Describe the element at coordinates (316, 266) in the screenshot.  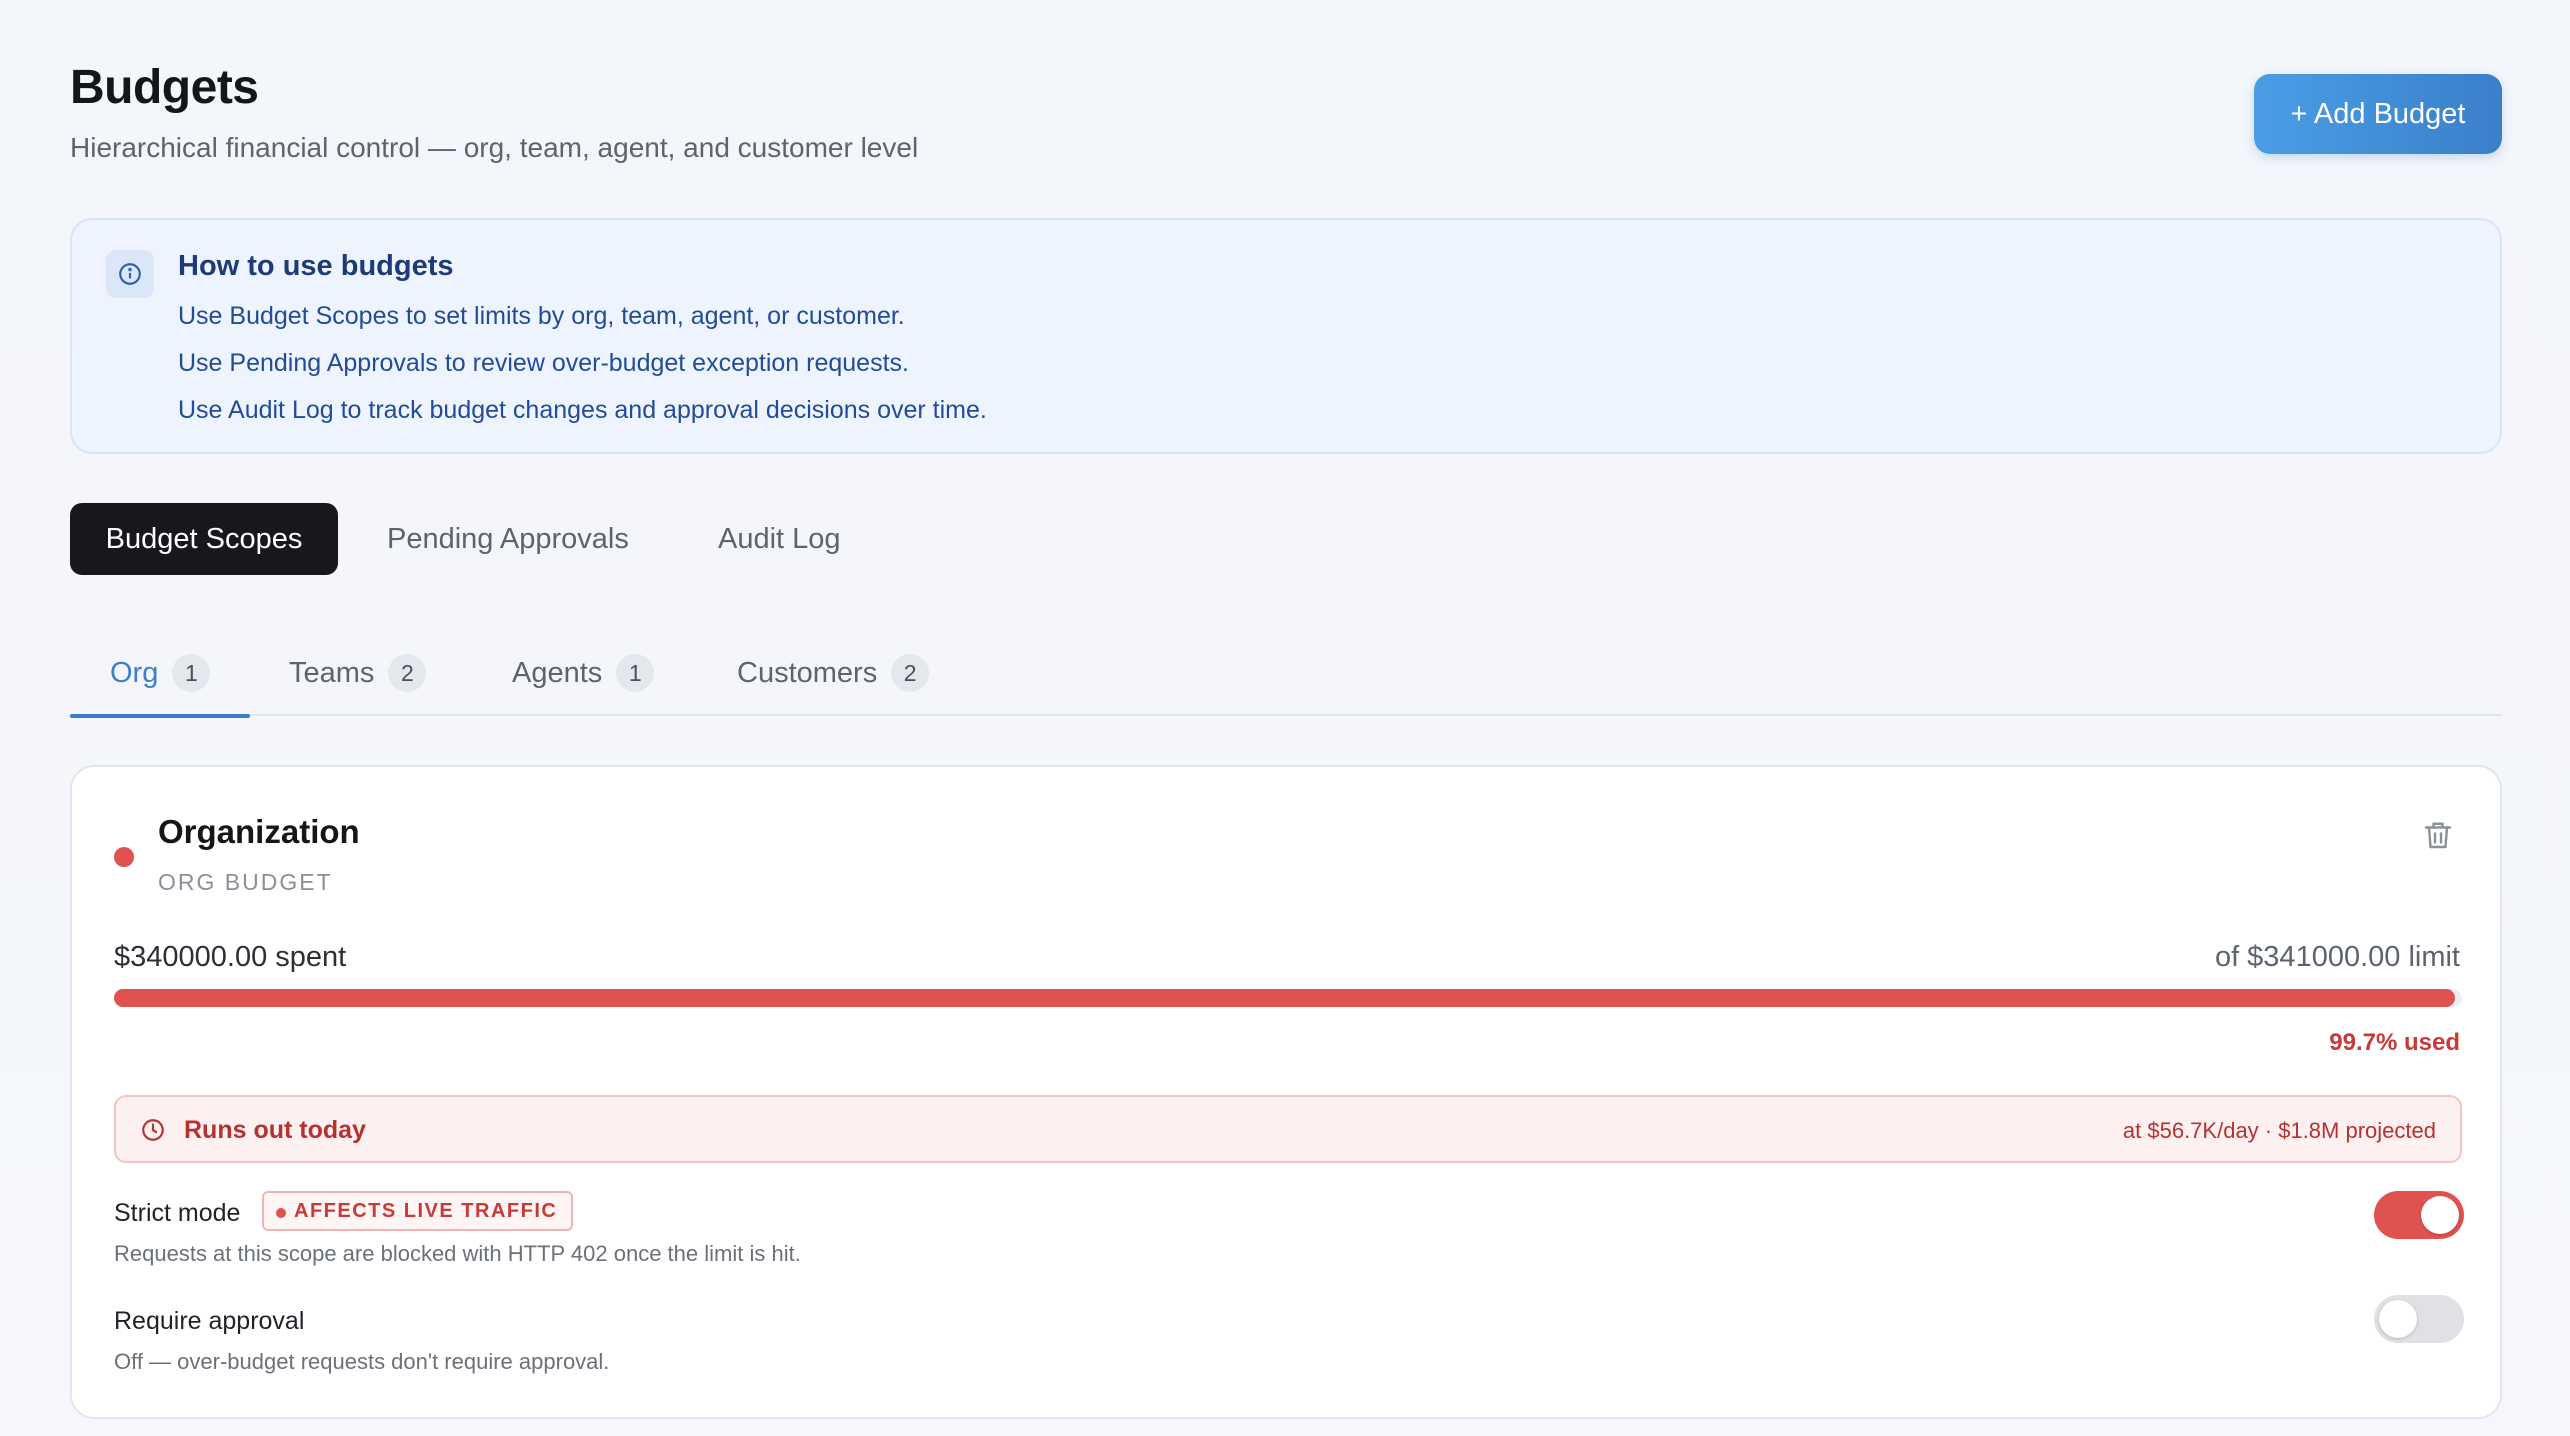
I see `info-title: How to use budgets` at that location.